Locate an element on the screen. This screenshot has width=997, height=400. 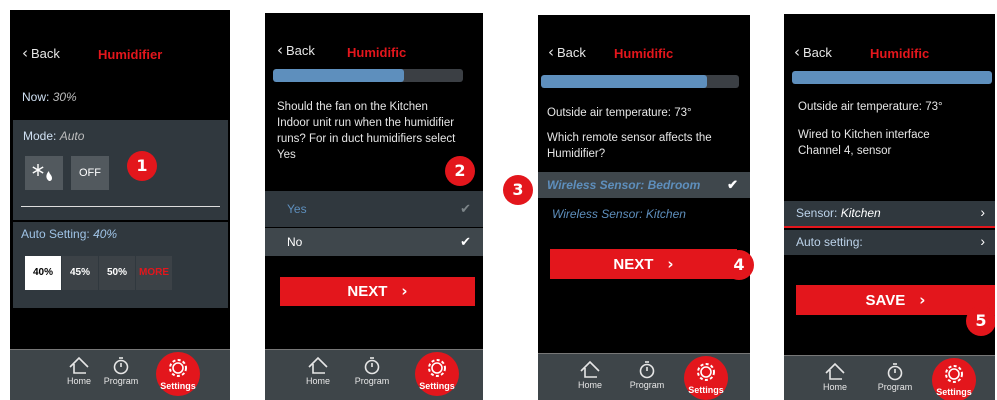
option-45-button: 45% is located at coordinates (80, 273).